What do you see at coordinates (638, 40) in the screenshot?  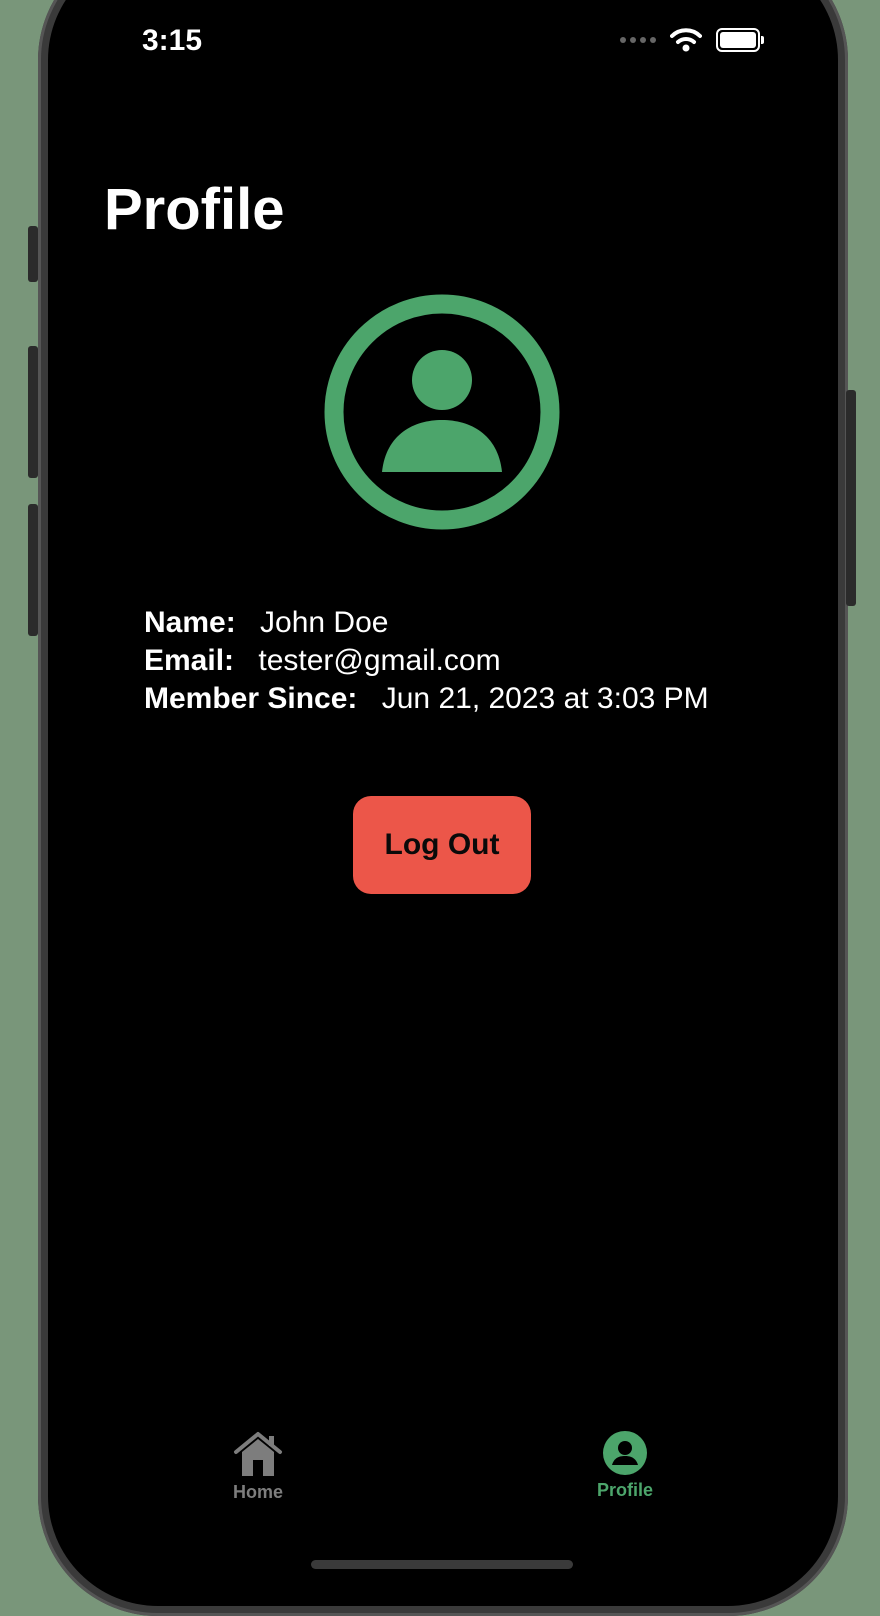 I see `signal-icon` at bounding box center [638, 40].